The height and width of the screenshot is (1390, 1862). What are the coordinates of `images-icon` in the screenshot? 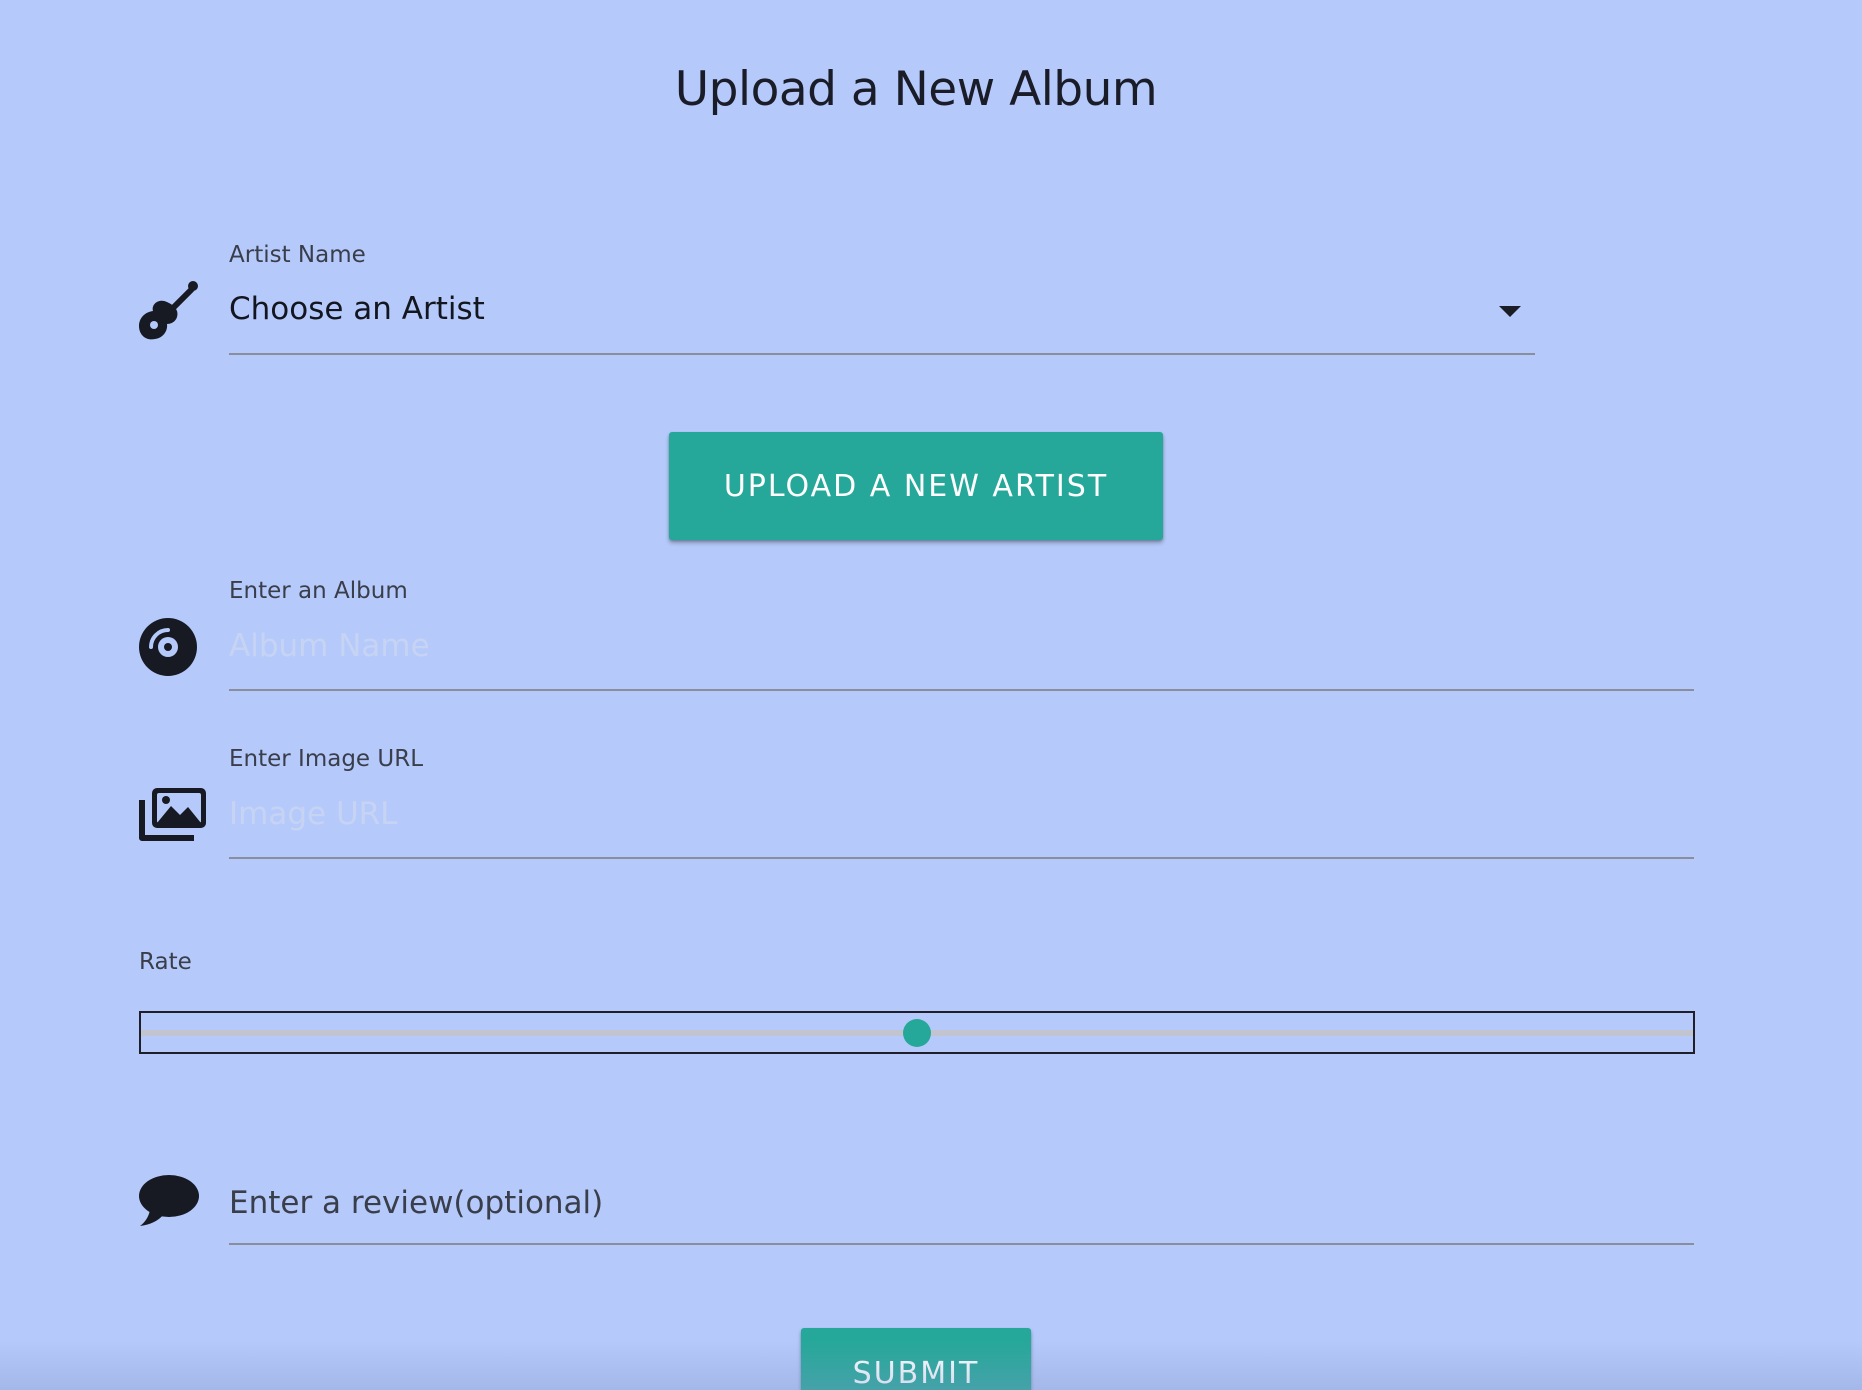 It's located at (173, 814).